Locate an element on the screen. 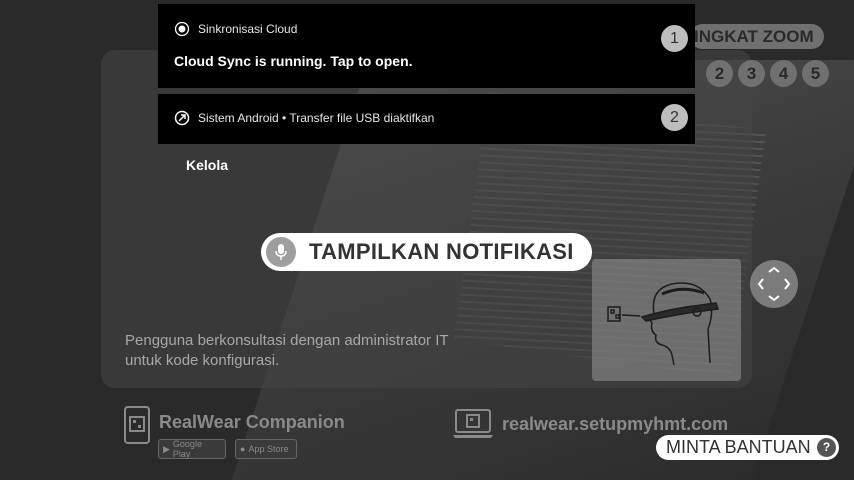  notification-header: Sinkronisasi Cloud is located at coordinates (235, 29).